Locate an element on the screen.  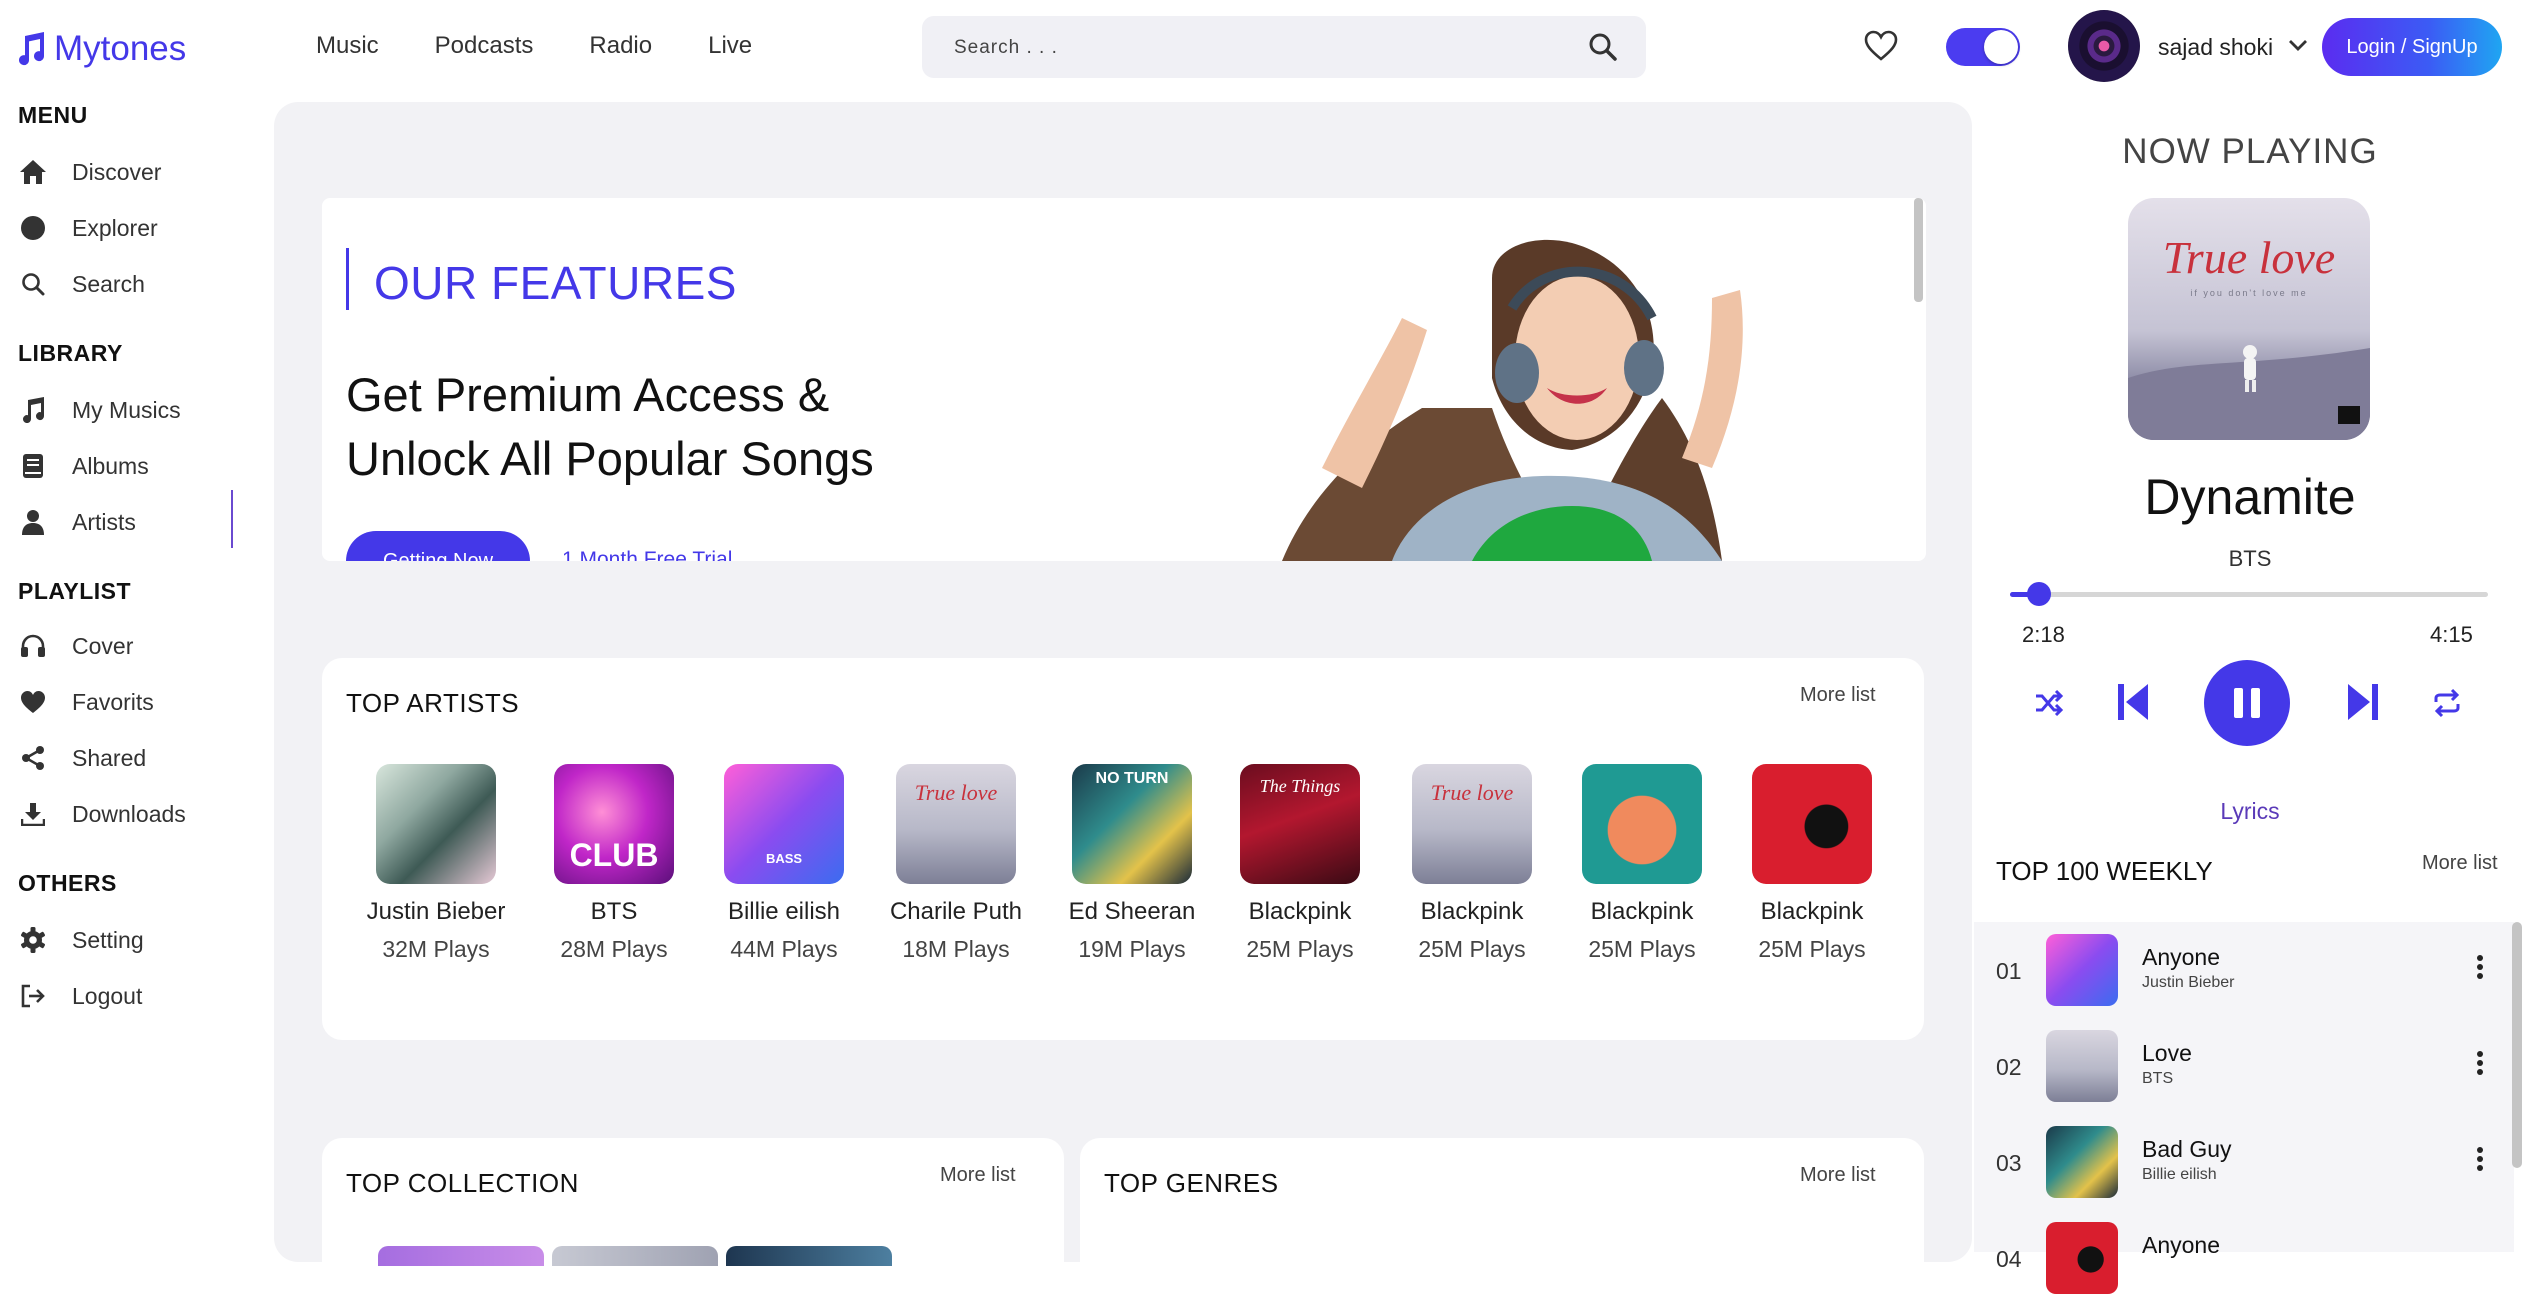
cover-subtitle: if you don't love me is located at coordinates (2248, 293).